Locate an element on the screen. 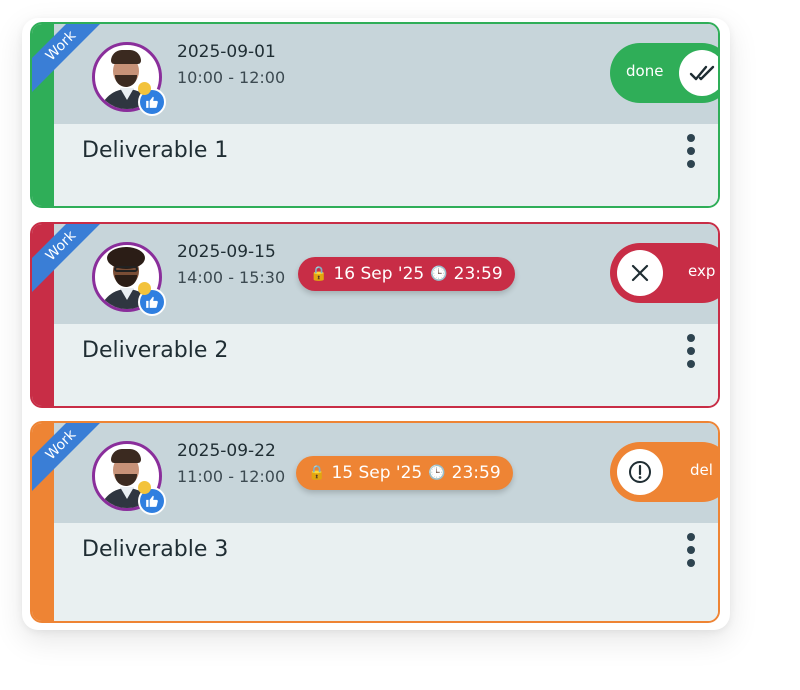  deadline-date: 15 Sep '25 is located at coordinates (377, 473).